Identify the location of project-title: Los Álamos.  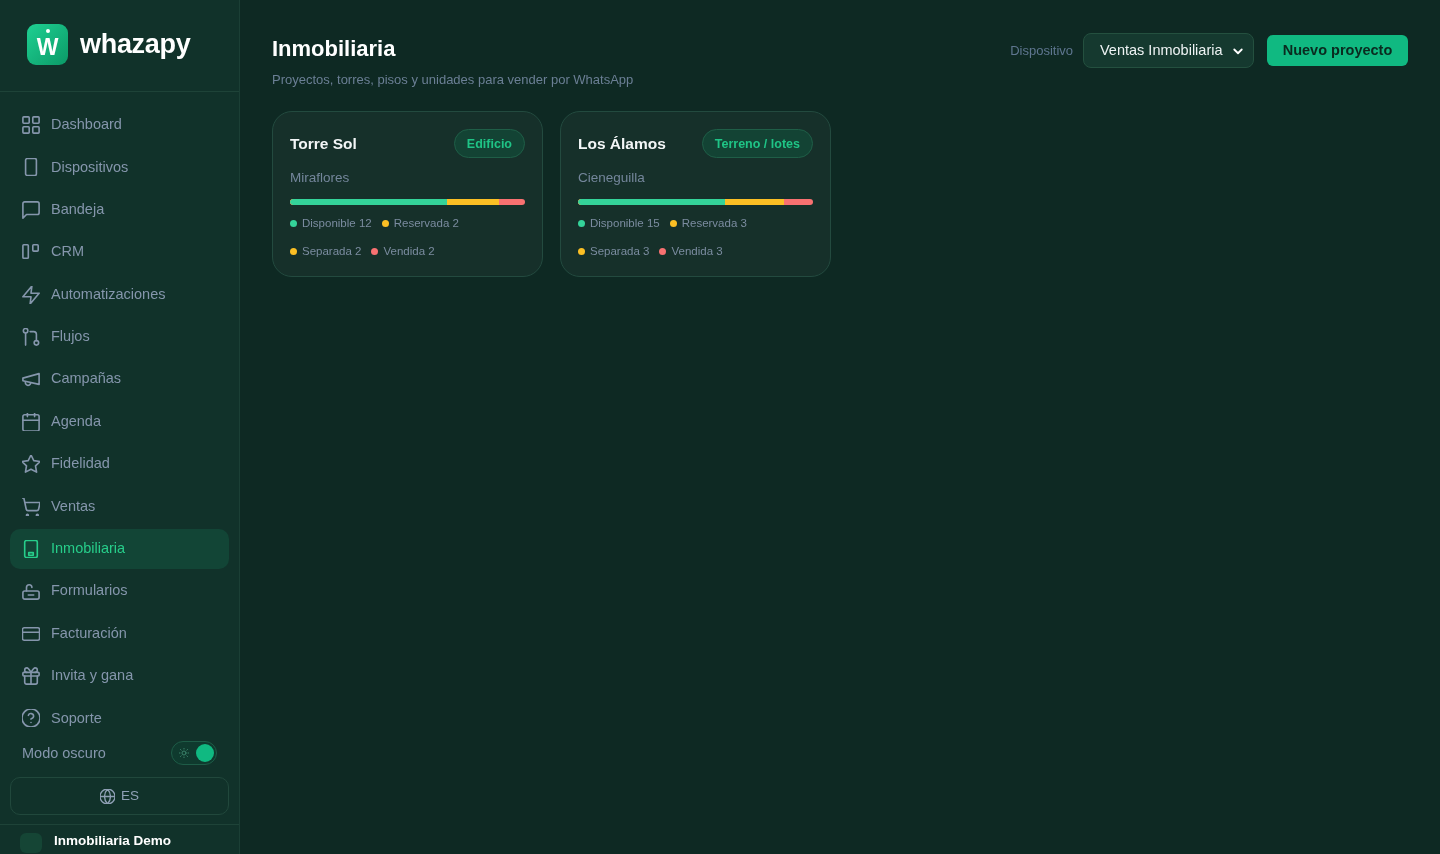
(622, 144).